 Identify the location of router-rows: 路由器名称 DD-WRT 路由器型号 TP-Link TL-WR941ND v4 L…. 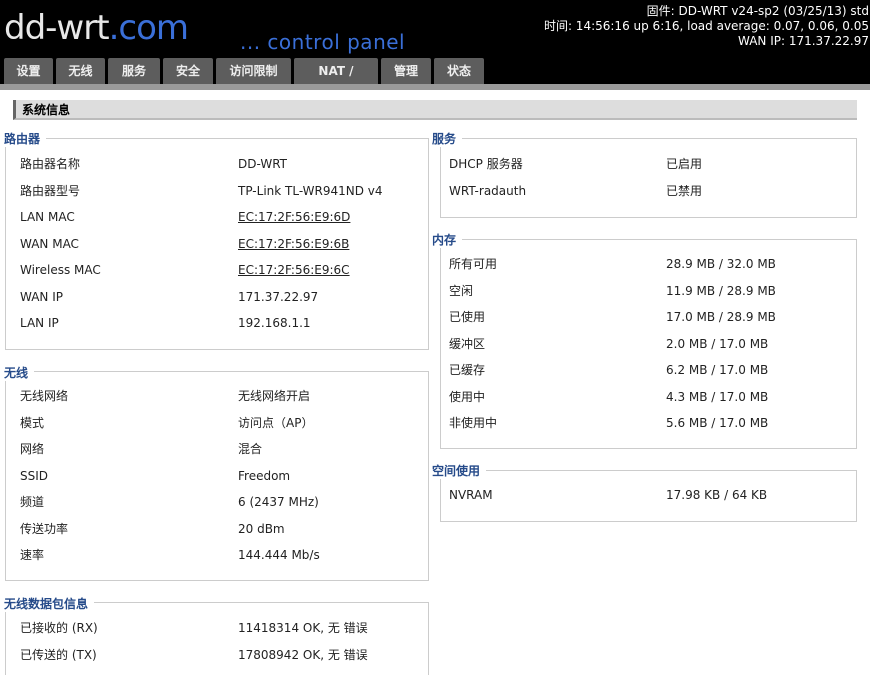
(220, 244).